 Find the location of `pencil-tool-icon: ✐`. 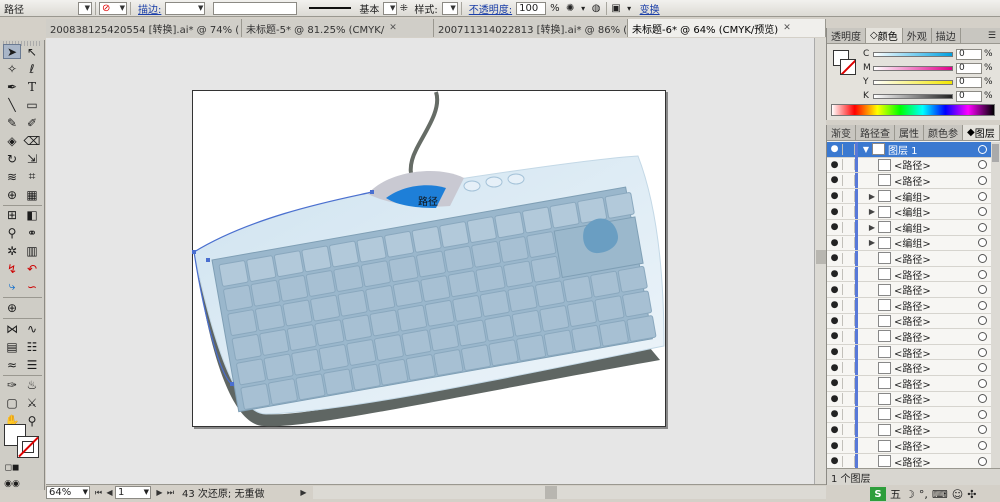

pencil-tool-icon: ✐ is located at coordinates (32, 122).